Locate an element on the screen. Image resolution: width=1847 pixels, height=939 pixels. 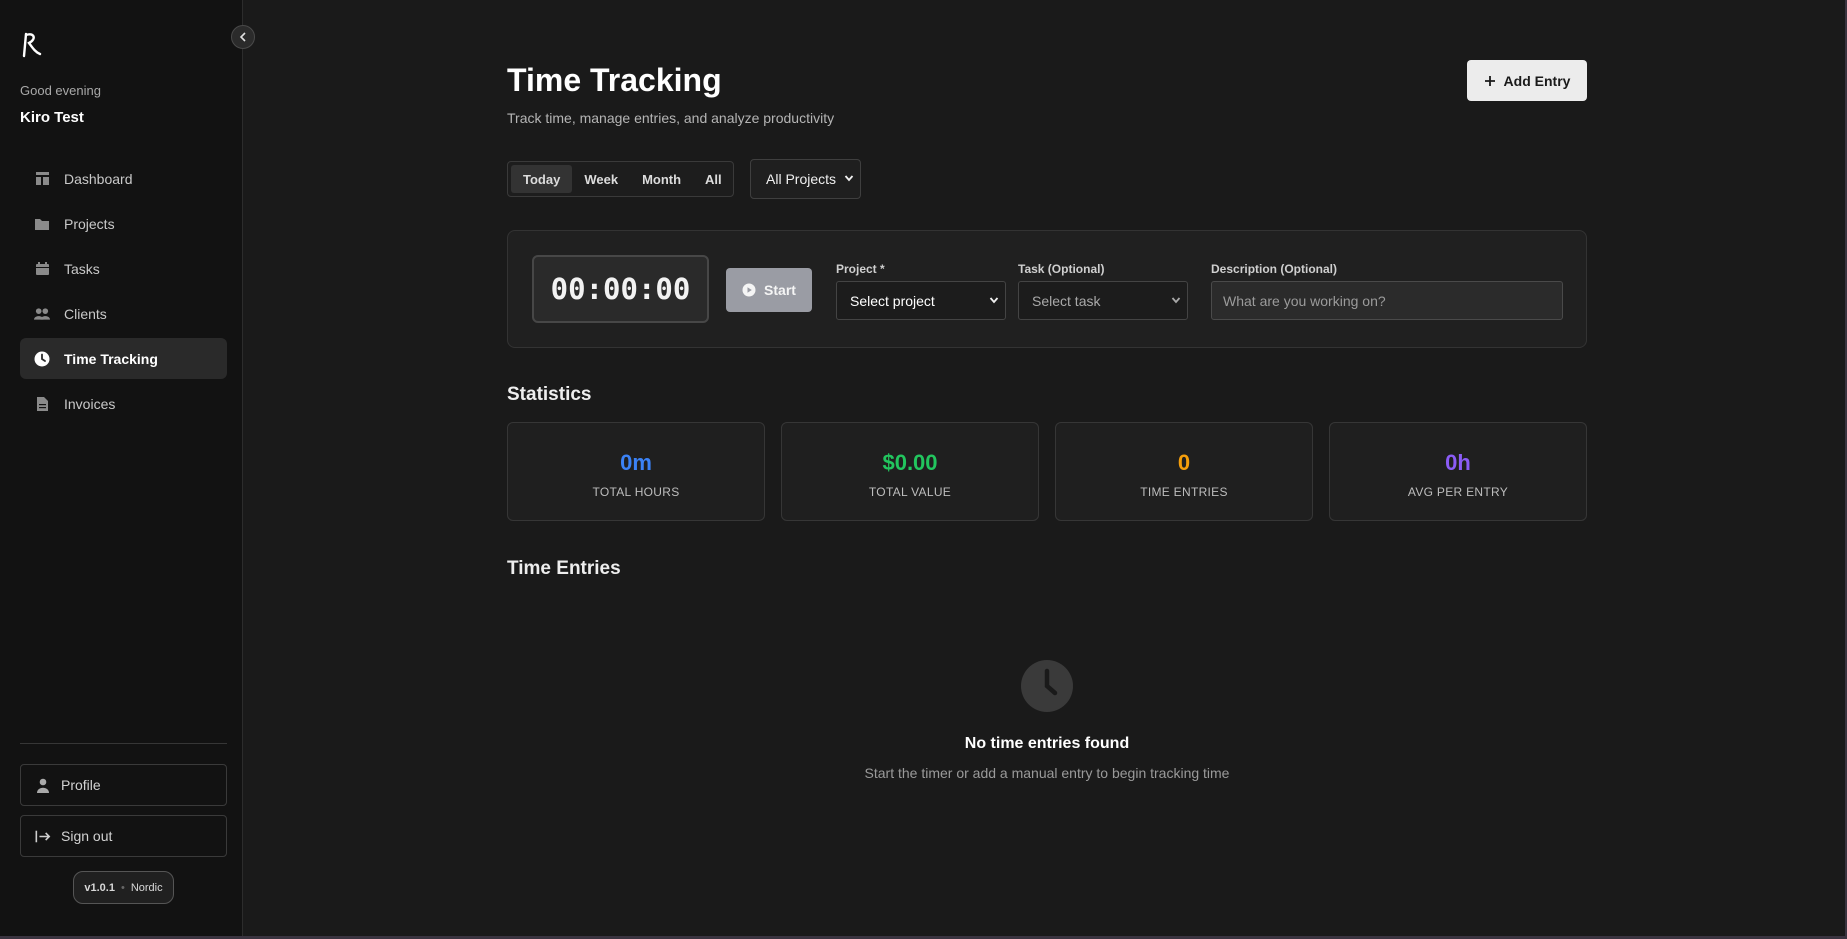
task-select-value: Select task is located at coordinates (1066, 300).